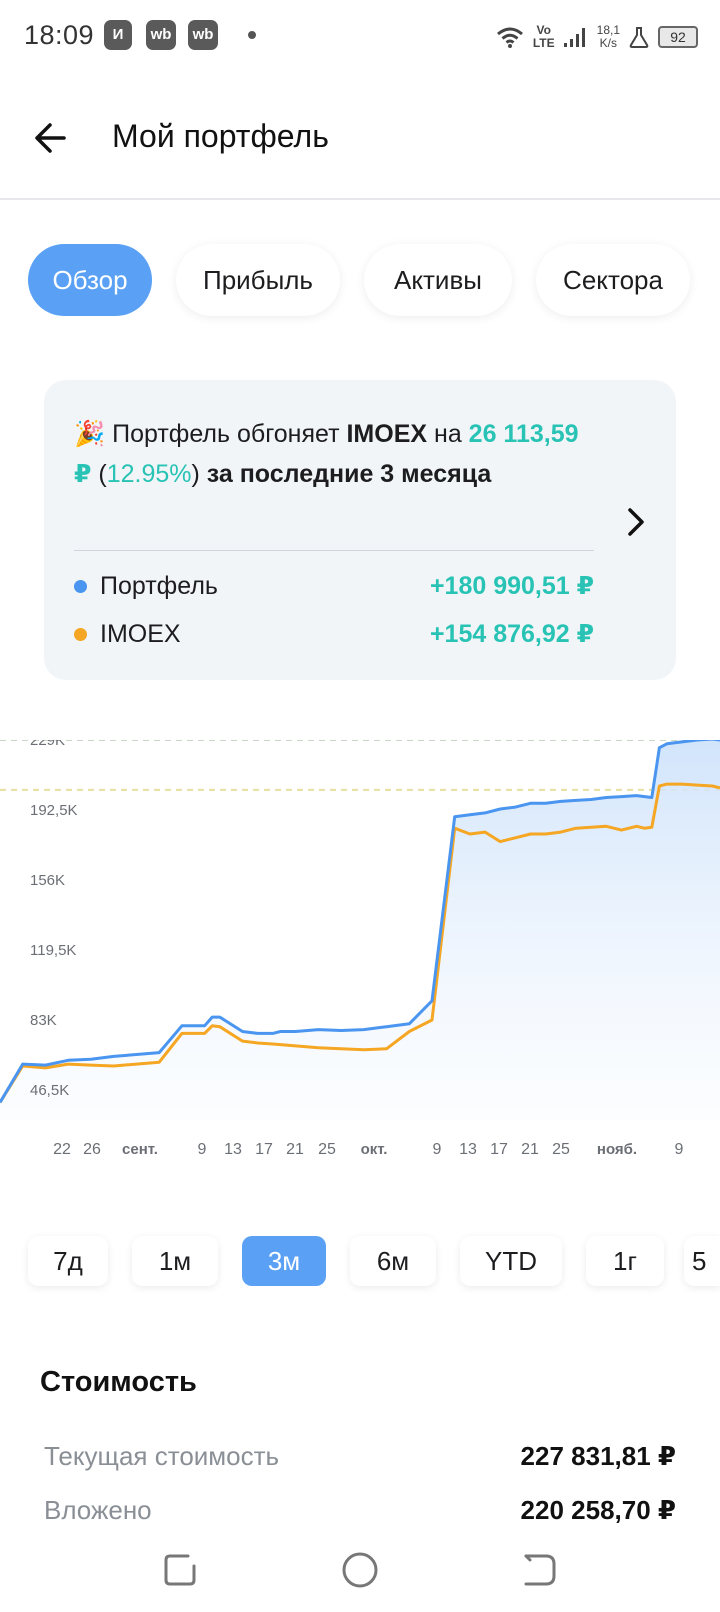 This screenshot has width=720, height=1612. What do you see at coordinates (511, 1261) in the screenshot?
I see `period-ytd: YTD` at bounding box center [511, 1261].